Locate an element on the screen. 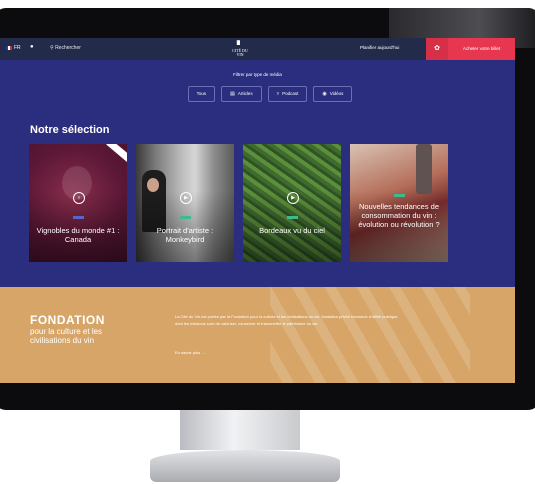  filter-all-label: Tous is located at coordinates (201, 93).